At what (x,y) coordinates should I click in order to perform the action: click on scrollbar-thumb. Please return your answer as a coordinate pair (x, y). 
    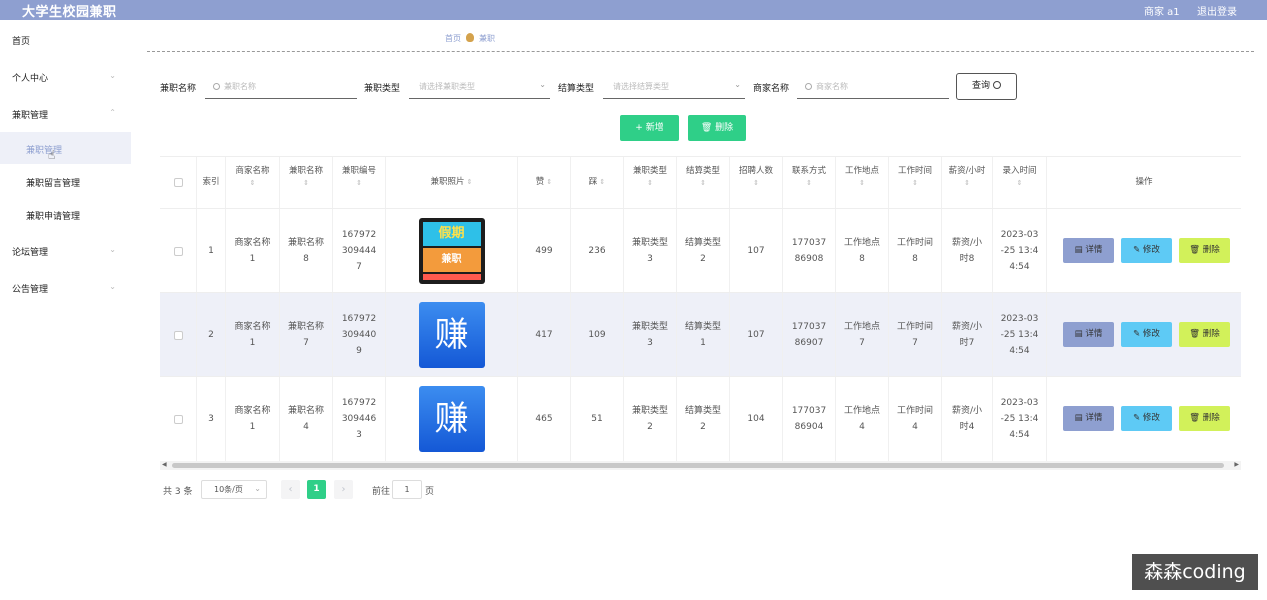
    Looking at the image, I should click on (698, 465).